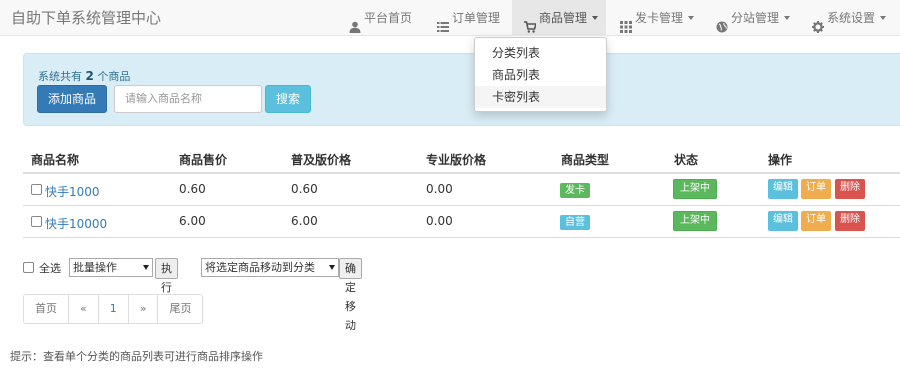  Describe the element at coordinates (780, 160) in the screenshot. I see `col-actions: 操作` at that location.